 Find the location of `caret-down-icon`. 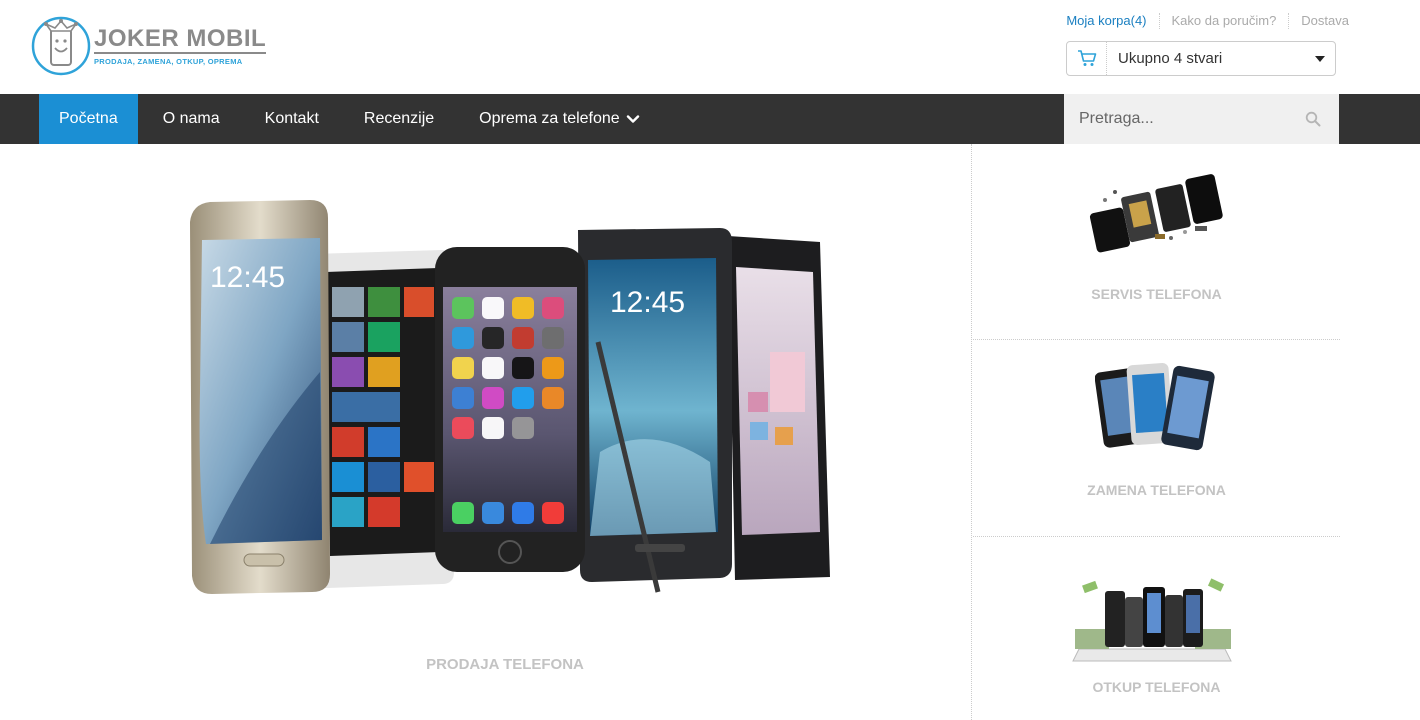

caret-down-icon is located at coordinates (1320, 58).